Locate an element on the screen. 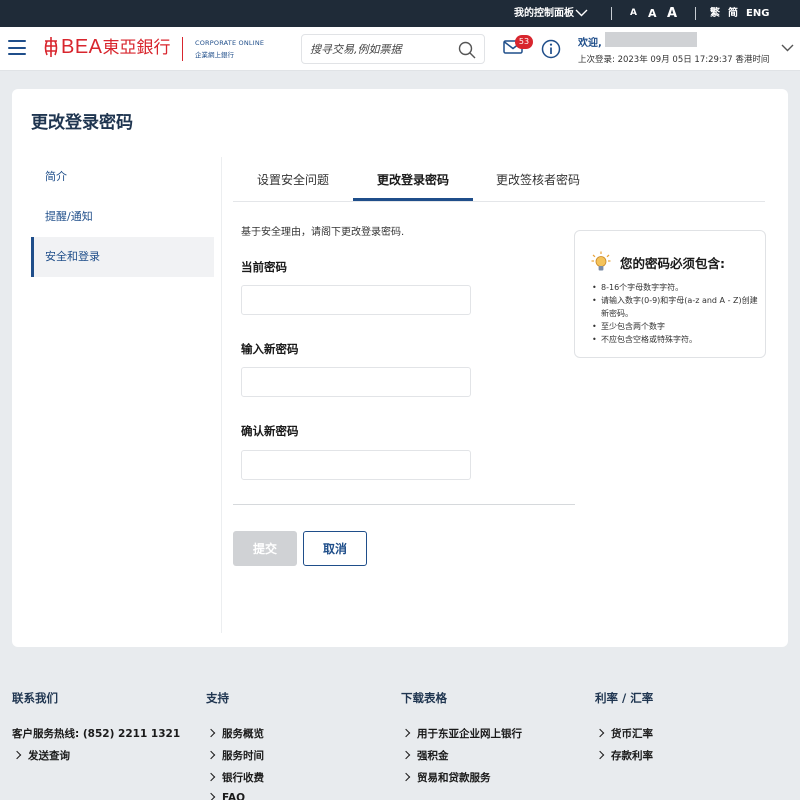 The width and height of the screenshot is (800, 800). rule-item: 8-16个字母数字字符。 is located at coordinates (676, 287).